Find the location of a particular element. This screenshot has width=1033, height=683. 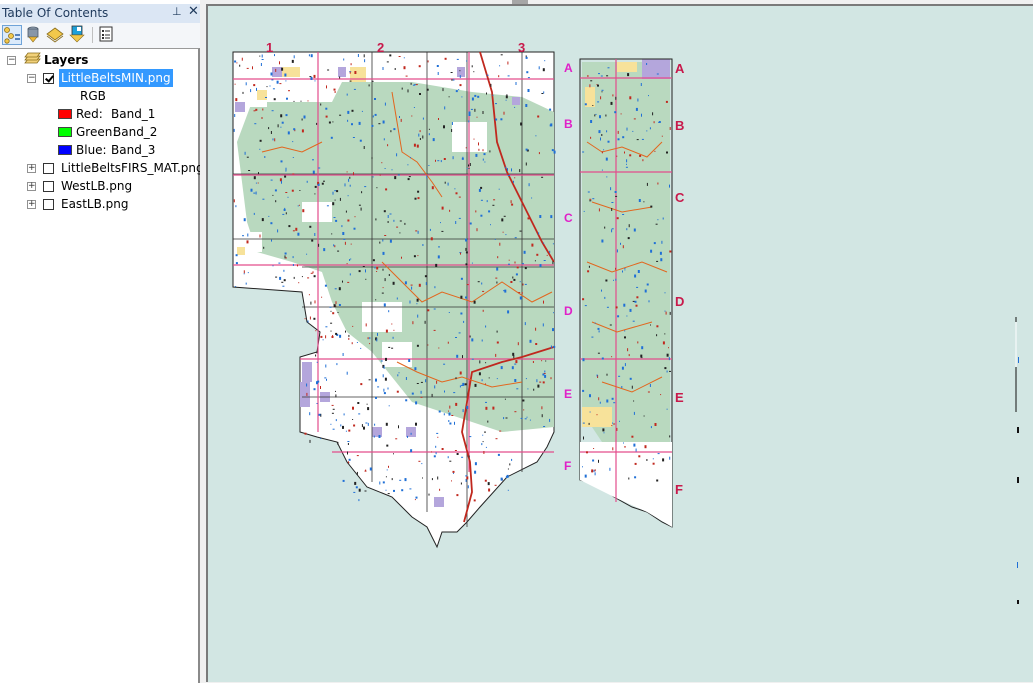

layer-name: LittleBeltsFIRS_MAT.png is located at coordinates (132, 168).